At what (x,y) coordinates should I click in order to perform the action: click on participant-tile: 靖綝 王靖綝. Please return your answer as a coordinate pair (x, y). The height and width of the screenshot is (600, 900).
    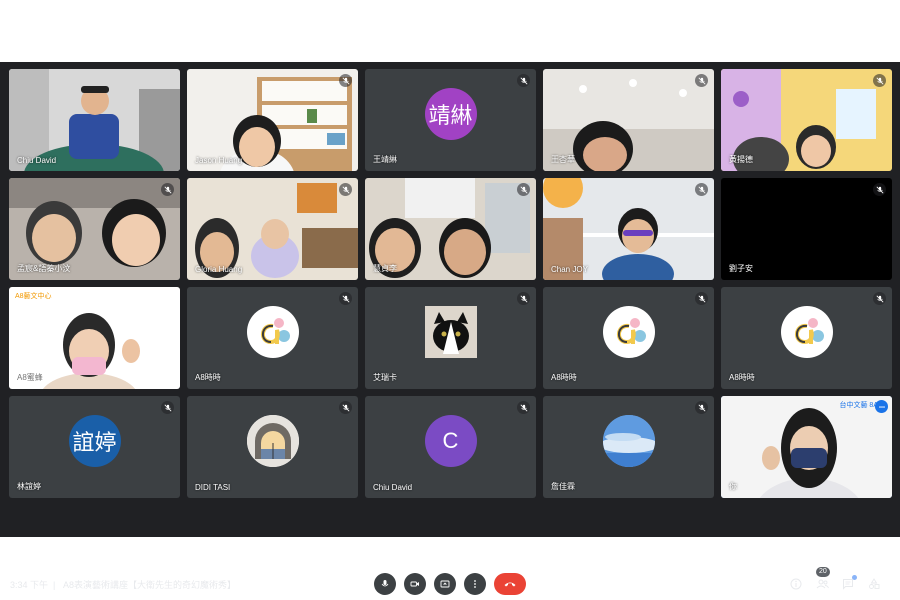
    Looking at the image, I should click on (450, 120).